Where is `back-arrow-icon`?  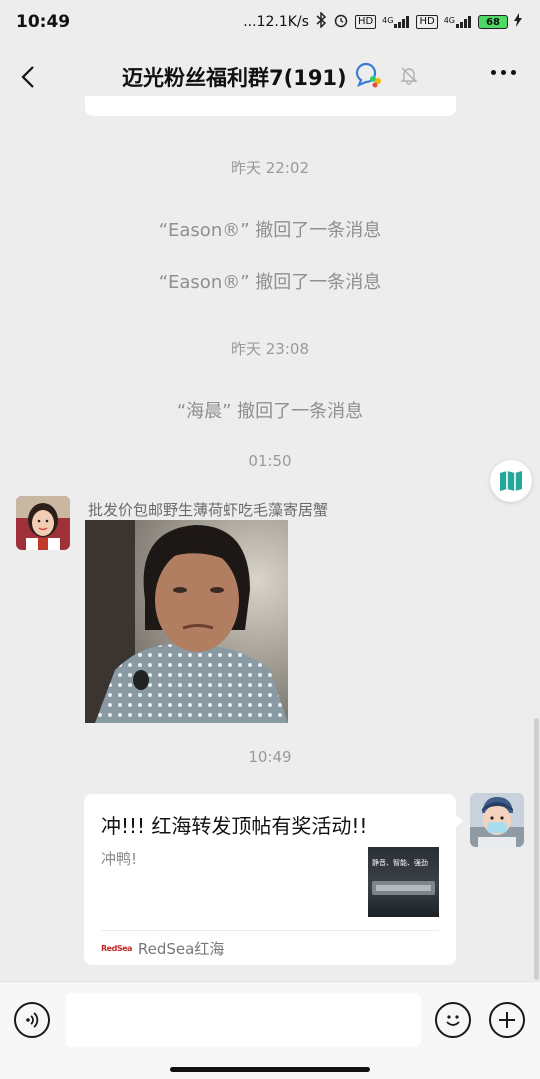 back-arrow-icon is located at coordinates (27, 77).